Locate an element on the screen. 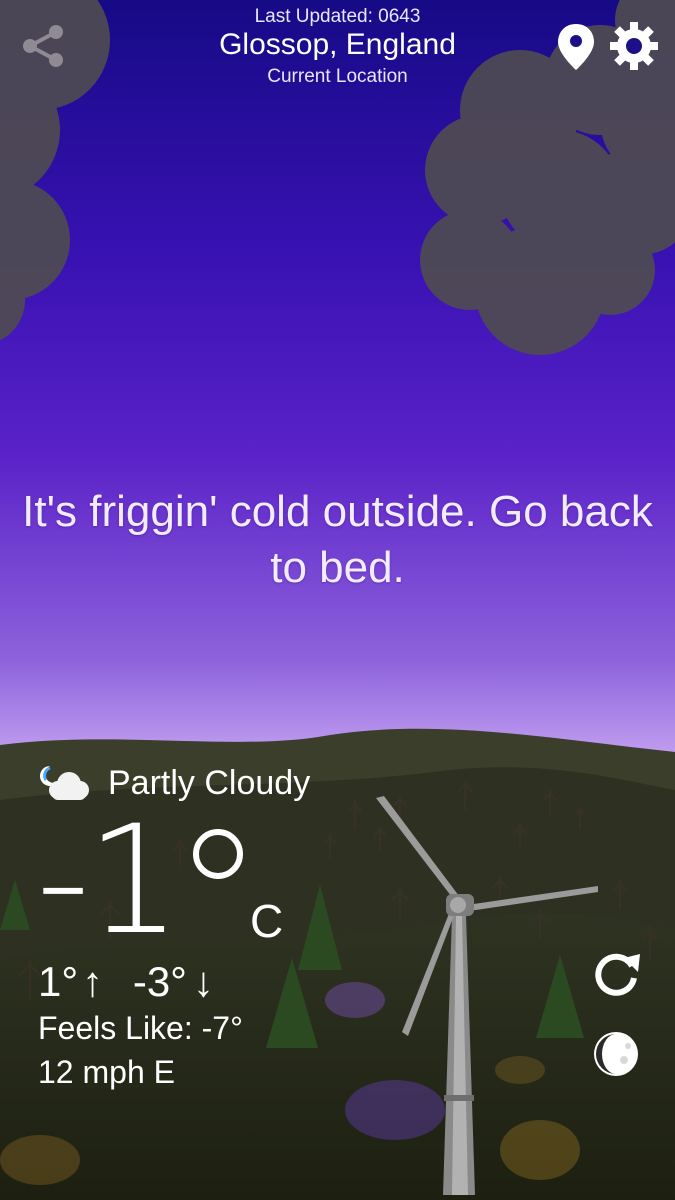 This screenshot has width=675, height=1200. wind-label: 12 mph E is located at coordinates (106, 1072).